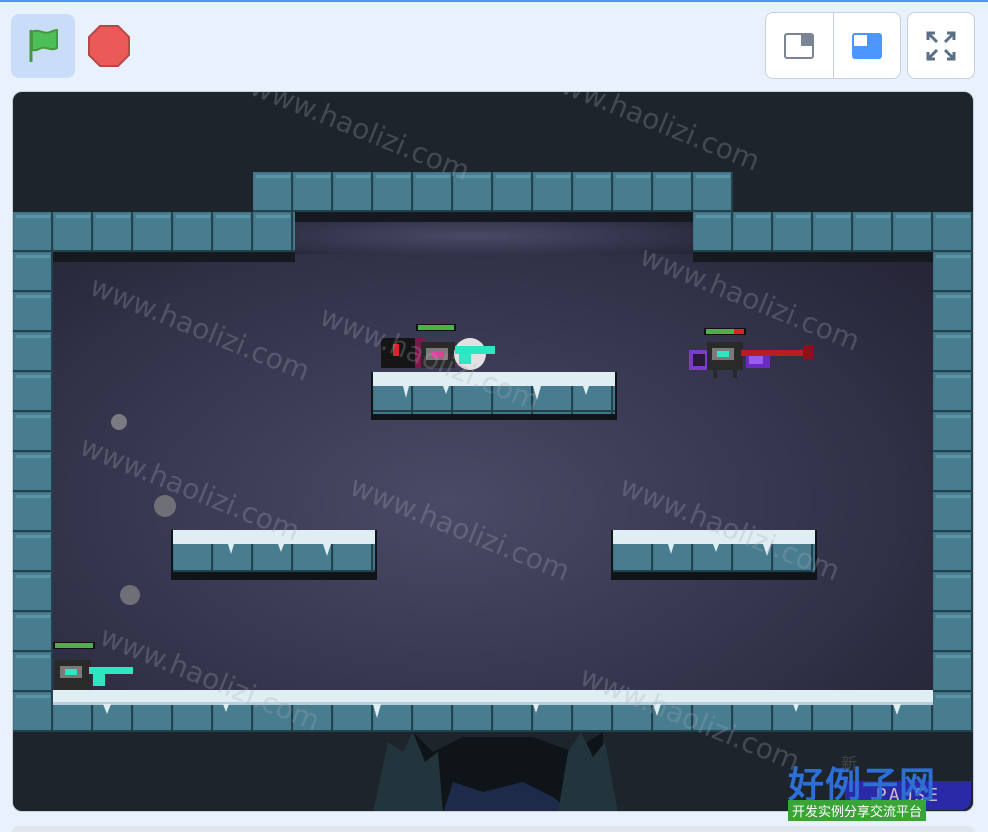 The width and height of the screenshot is (988, 832). What do you see at coordinates (495, 771) in the screenshot?
I see `pine-pit` at bounding box center [495, 771].